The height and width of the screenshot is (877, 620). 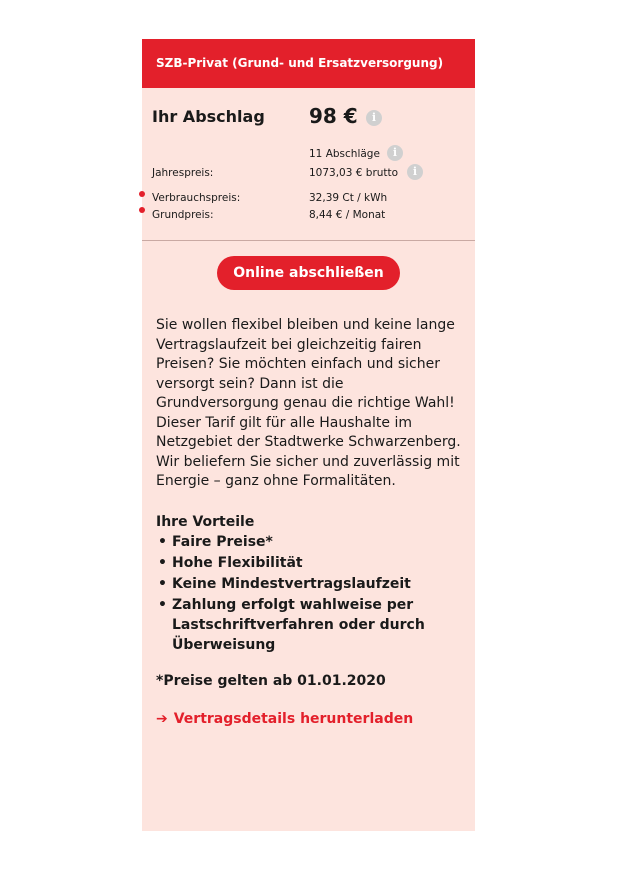 What do you see at coordinates (293, 718) in the screenshot?
I see `download-label: Vertragsdetails herunterladen` at bounding box center [293, 718].